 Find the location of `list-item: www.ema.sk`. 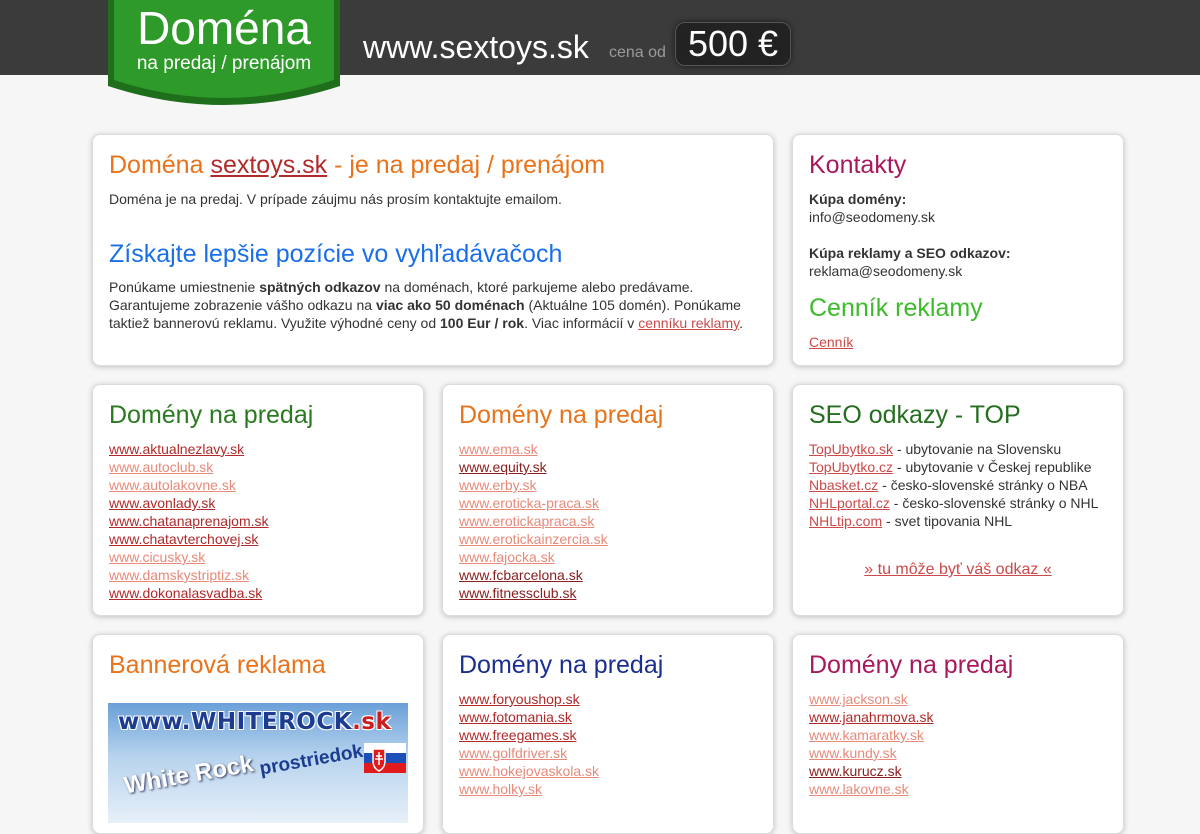

list-item: www.ema.sk is located at coordinates (533, 449).